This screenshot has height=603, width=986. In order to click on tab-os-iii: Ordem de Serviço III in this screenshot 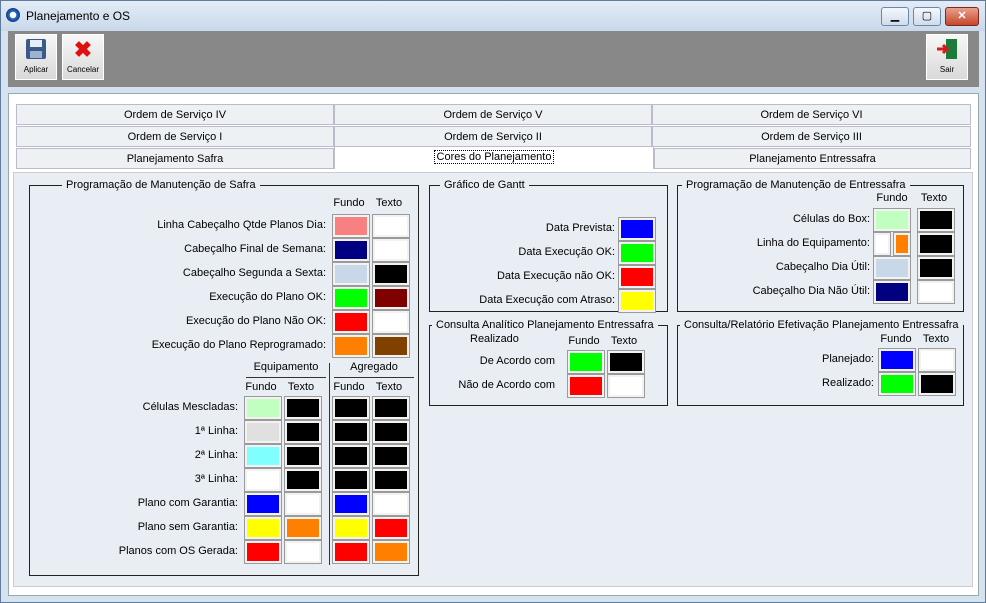, I will do `click(811, 136)`.